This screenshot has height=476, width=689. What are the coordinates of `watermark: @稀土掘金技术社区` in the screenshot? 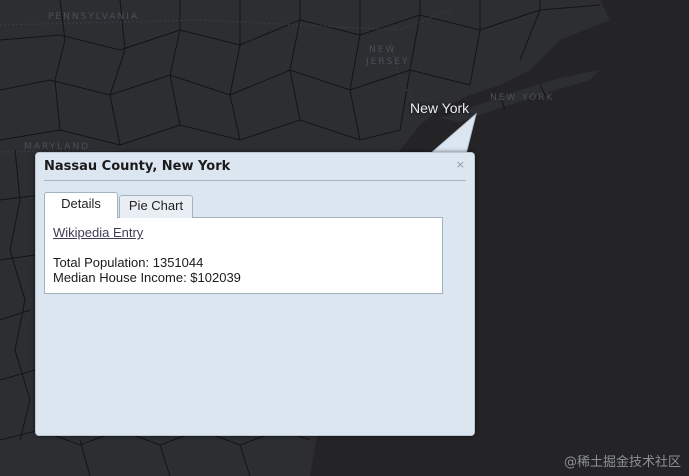 It's located at (622, 462).